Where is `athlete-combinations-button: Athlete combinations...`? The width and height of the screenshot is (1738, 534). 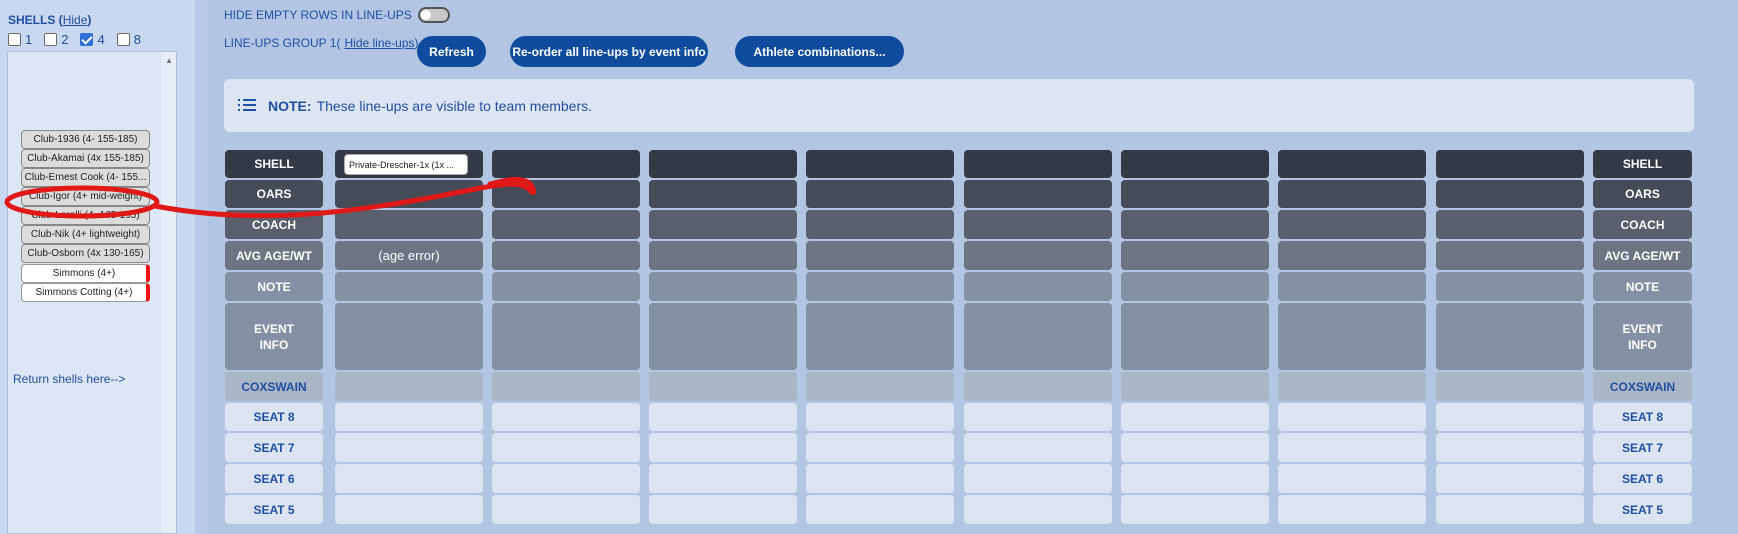
athlete-combinations-button: Athlete combinations... is located at coordinates (819, 51).